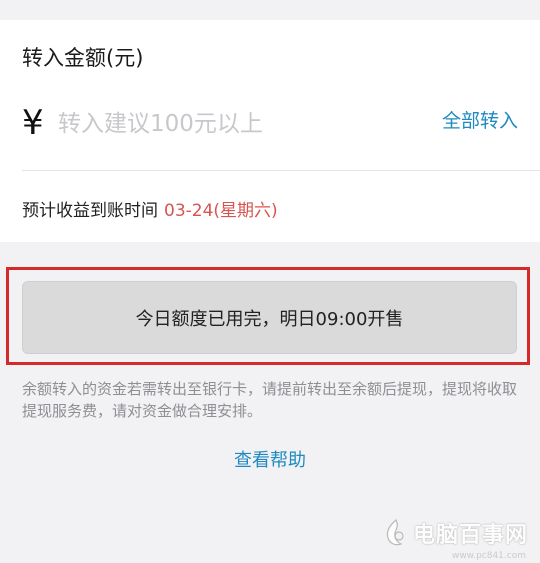 The width and height of the screenshot is (540, 563). What do you see at coordinates (270, 459) in the screenshot?
I see `view-help-link: 查看帮助` at bounding box center [270, 459].